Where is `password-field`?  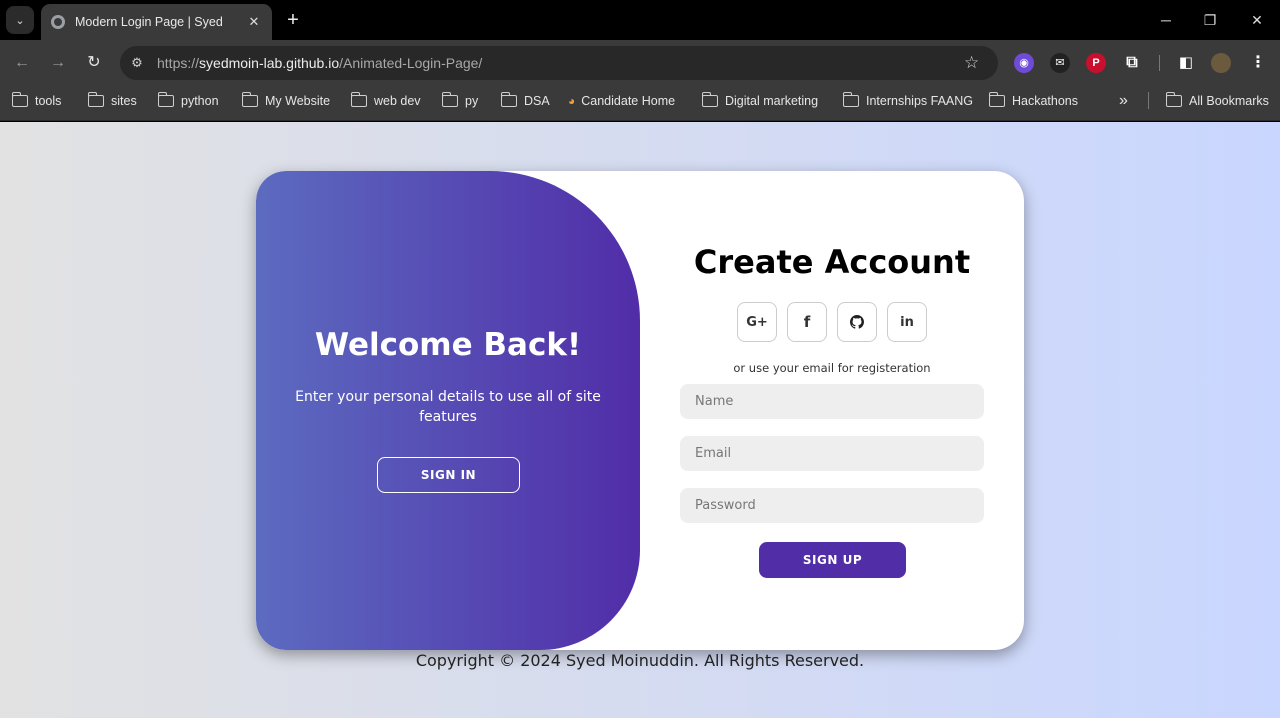 password-field is located at coordinates (832, 505).